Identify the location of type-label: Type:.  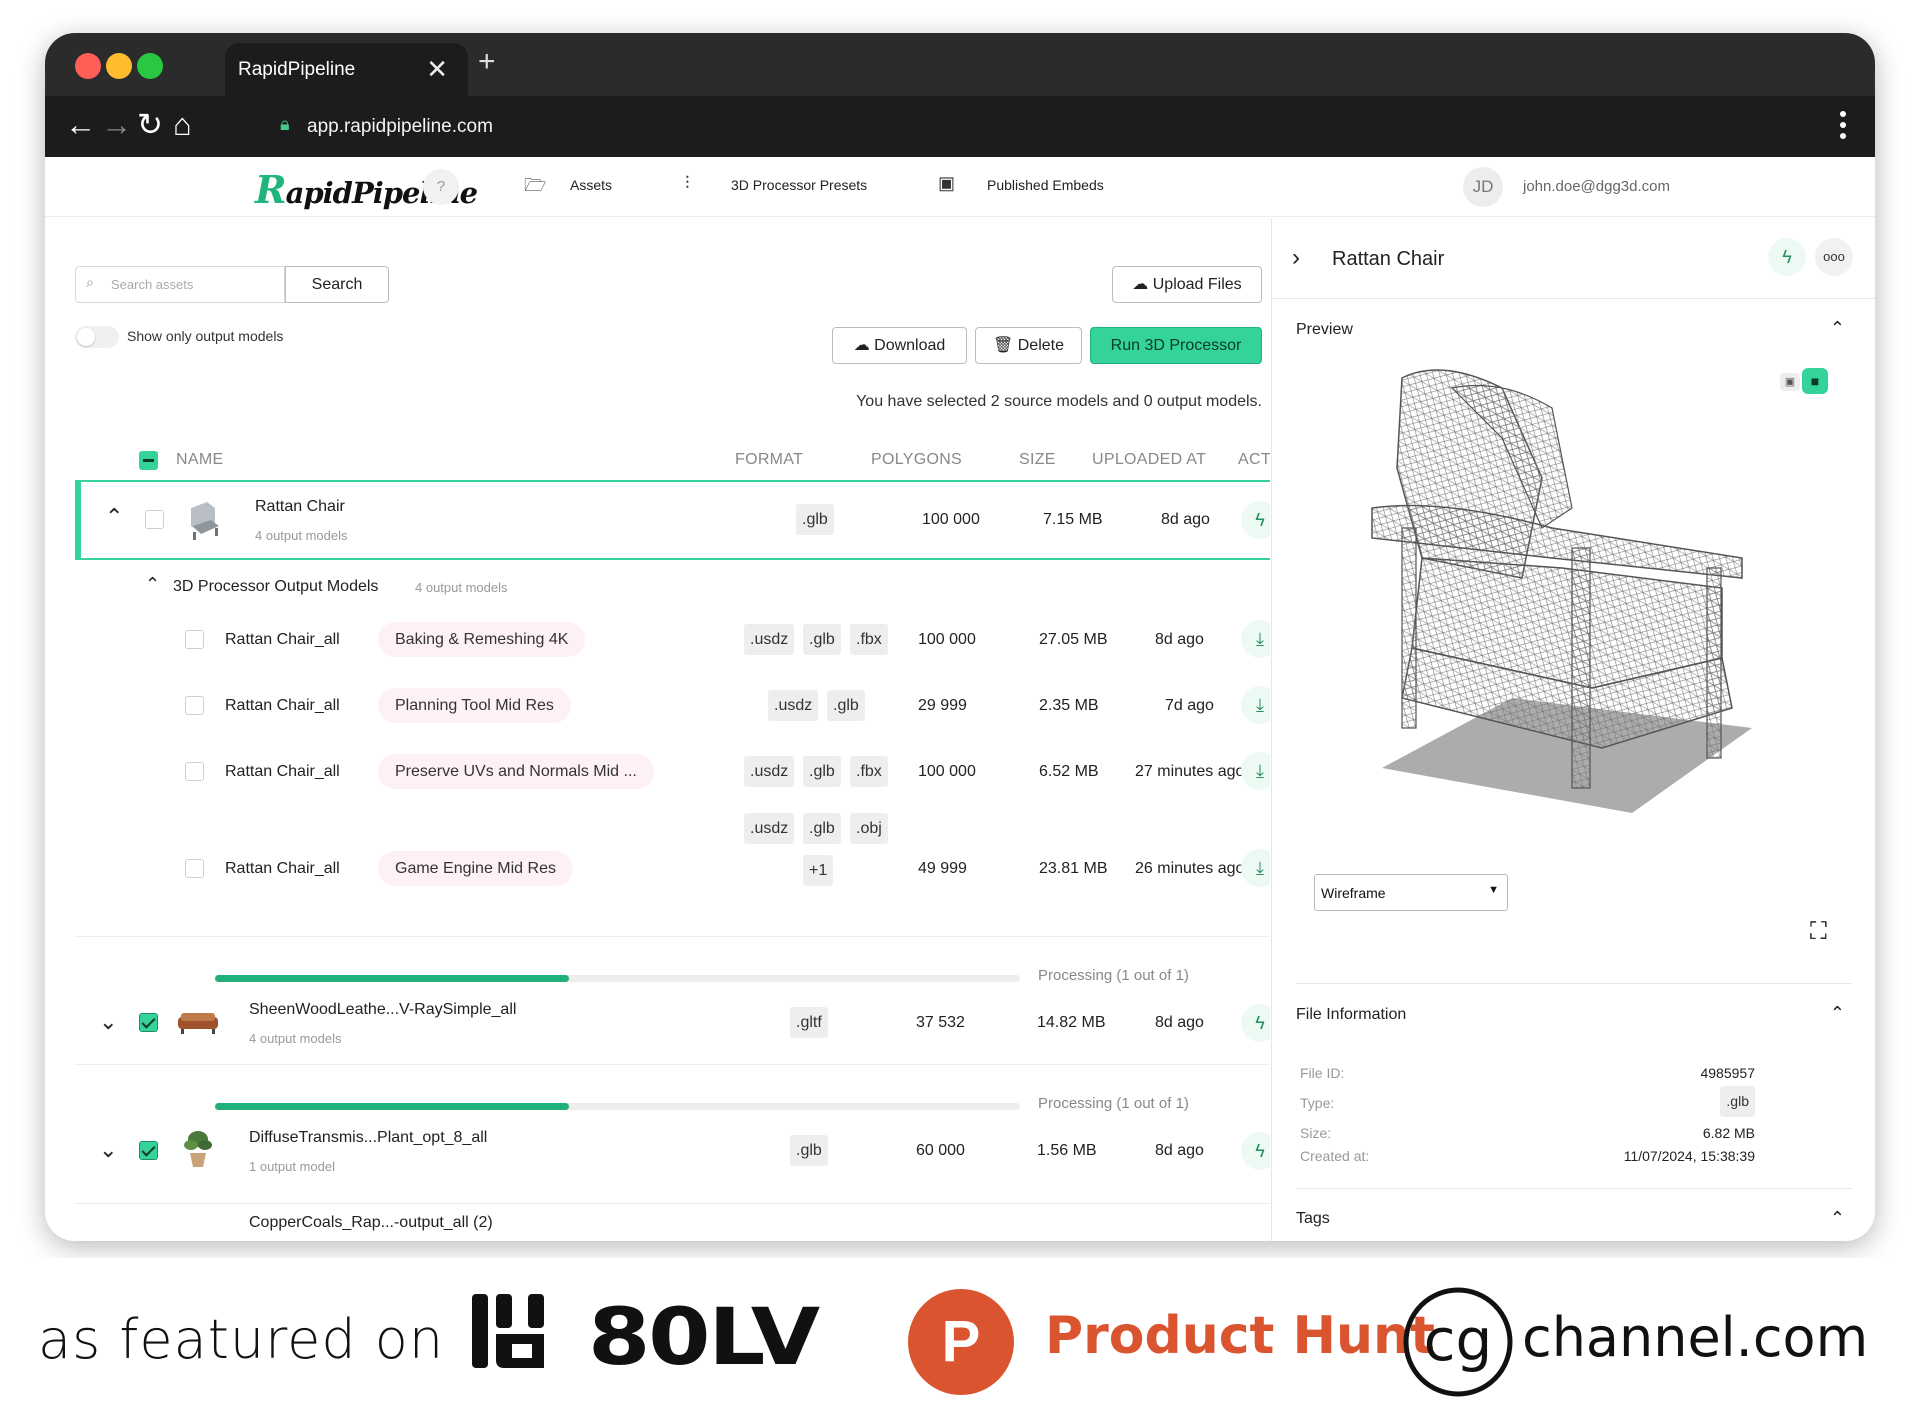
(1317, 1103).